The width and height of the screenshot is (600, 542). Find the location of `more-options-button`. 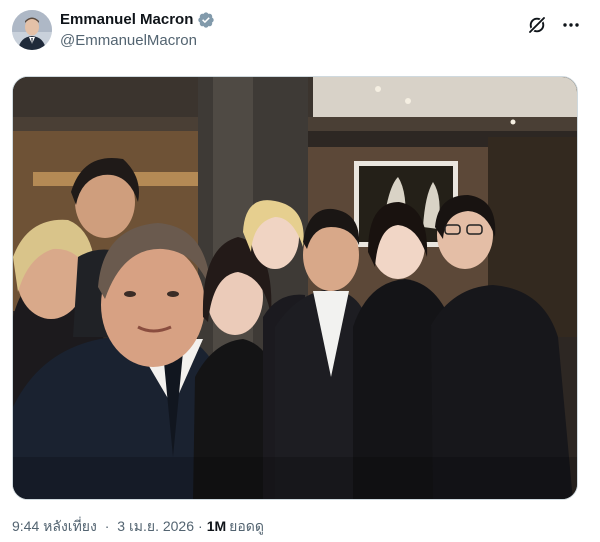

more-options-button is located at coordinates (571, 25).